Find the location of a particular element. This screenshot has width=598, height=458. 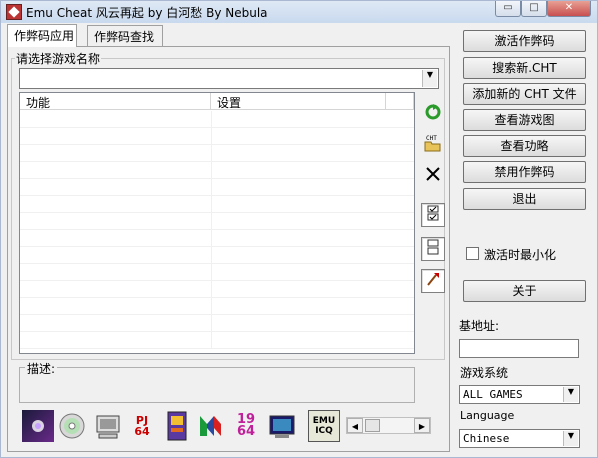

game-system-dropdown: ALL GAMES ▼ is located at coordinates (519, 394).